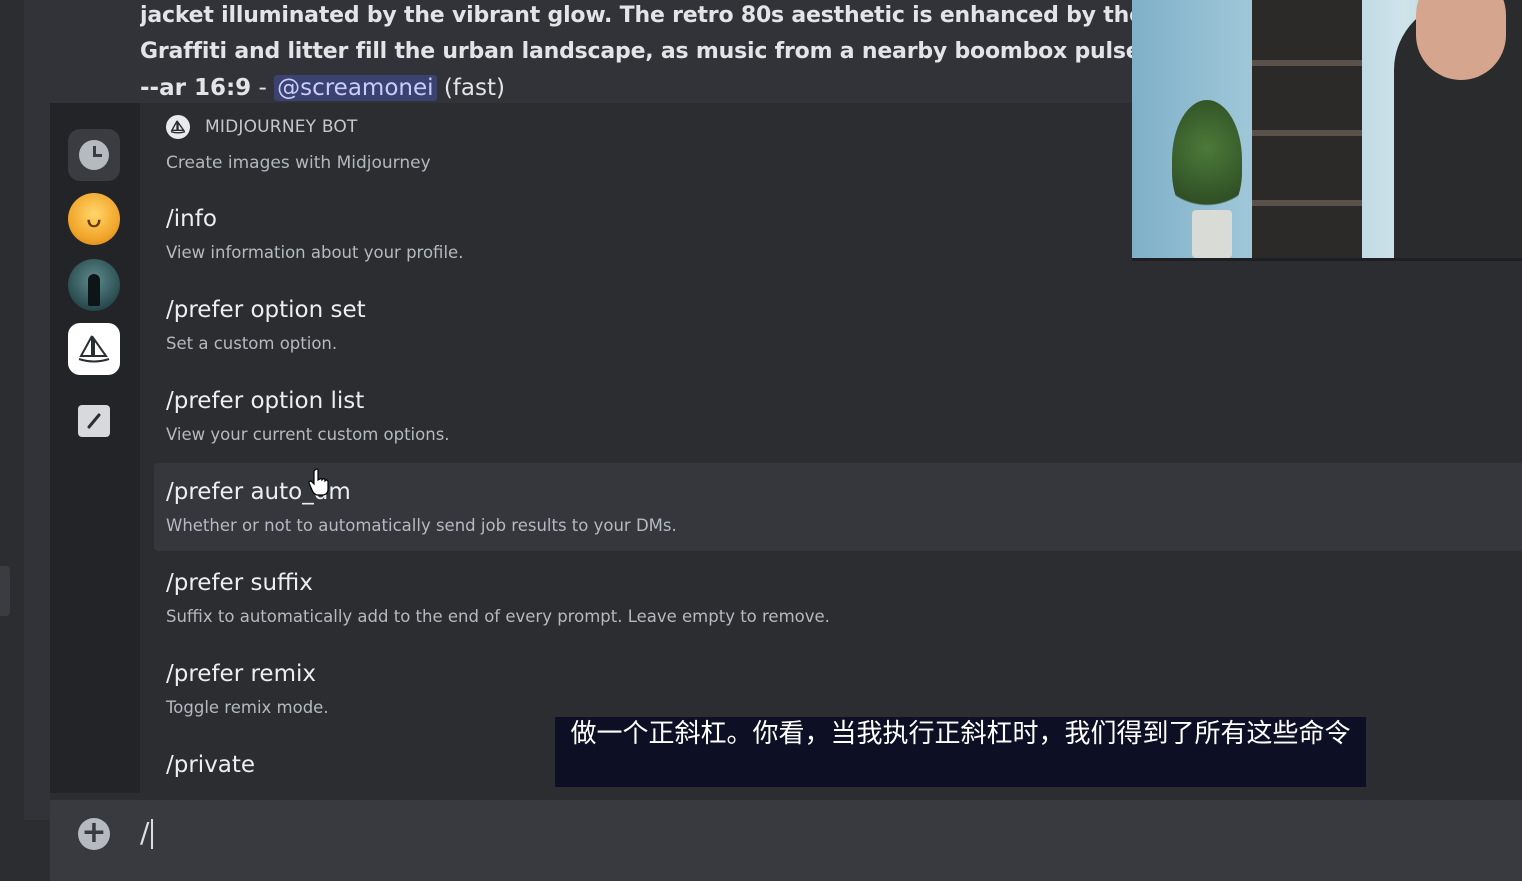  Describe the element at coordinates (470, 88) in the screenshot. I see `speed-mode: (fast)` at that location.